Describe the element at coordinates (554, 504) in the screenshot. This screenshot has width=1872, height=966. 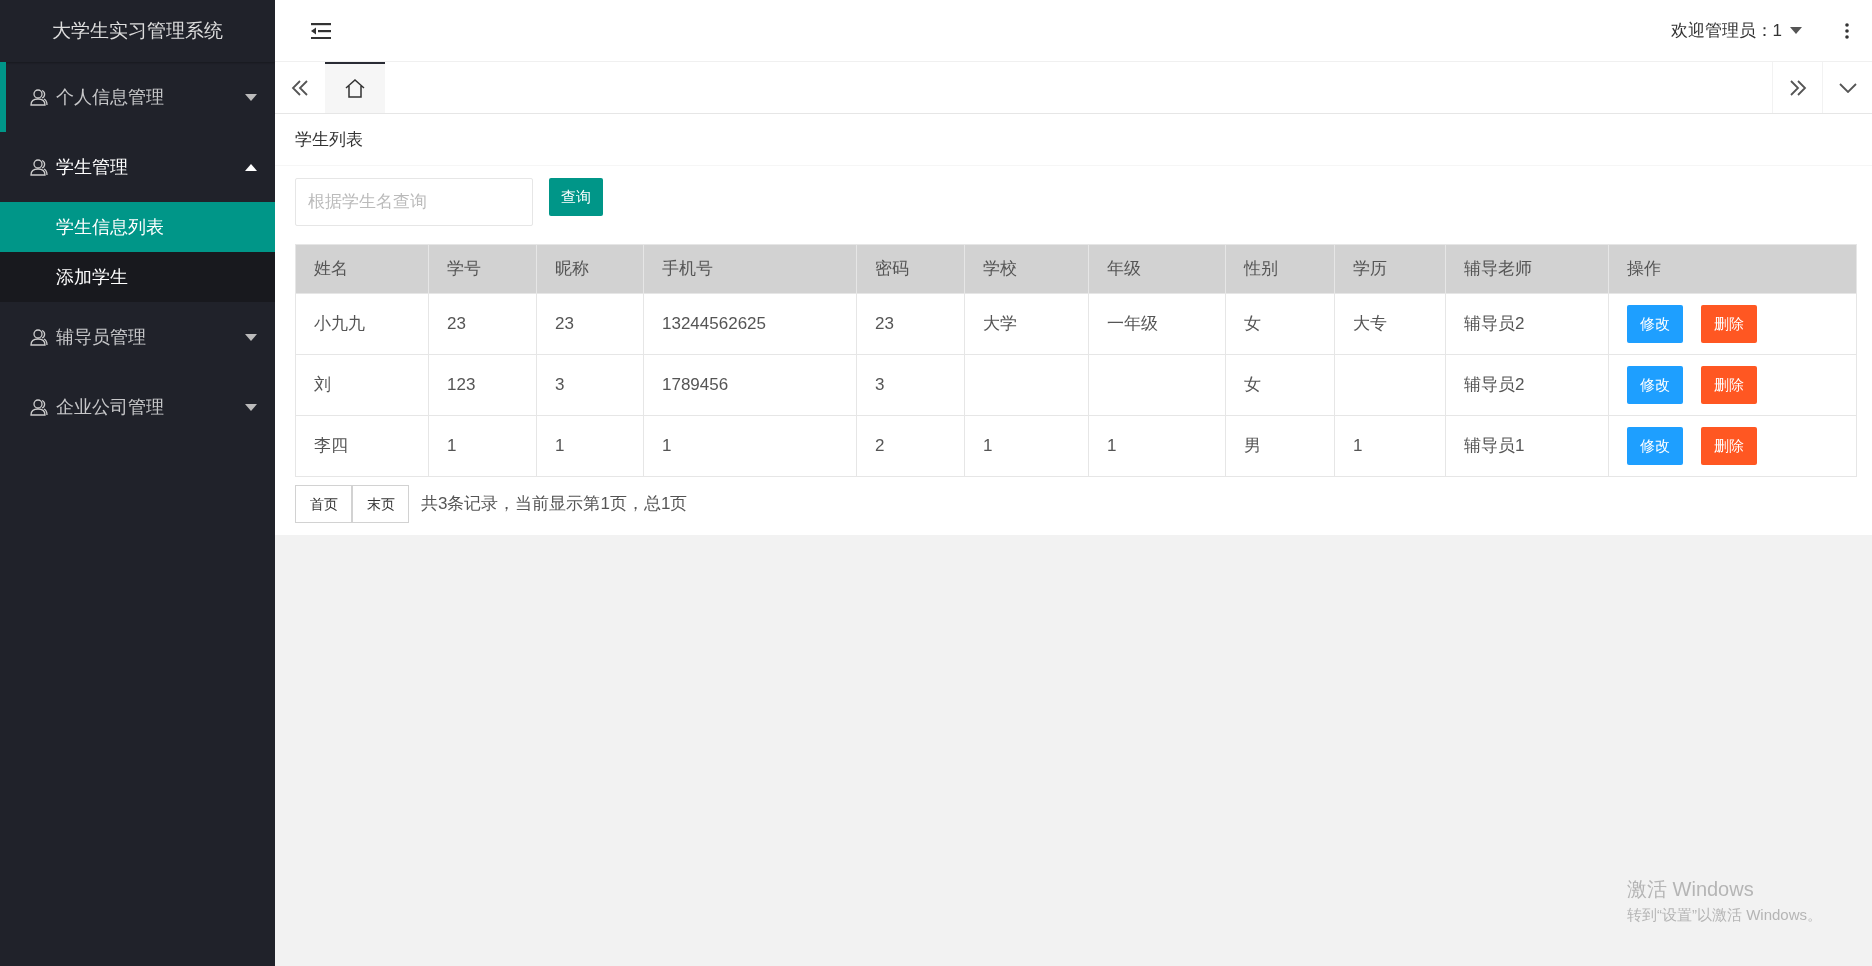
I see `pagination-summary: 共3条记录，当前显示第1页，总1页` at that location.